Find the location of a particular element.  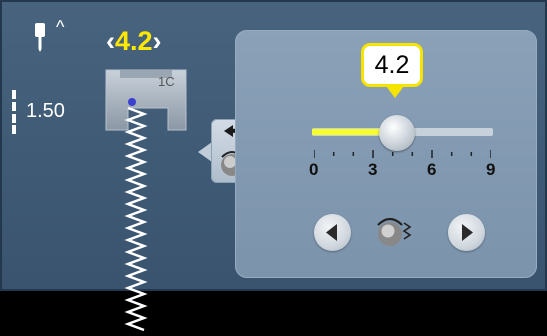

caret-up-icon: ^ is located at coordinates (60, 27).